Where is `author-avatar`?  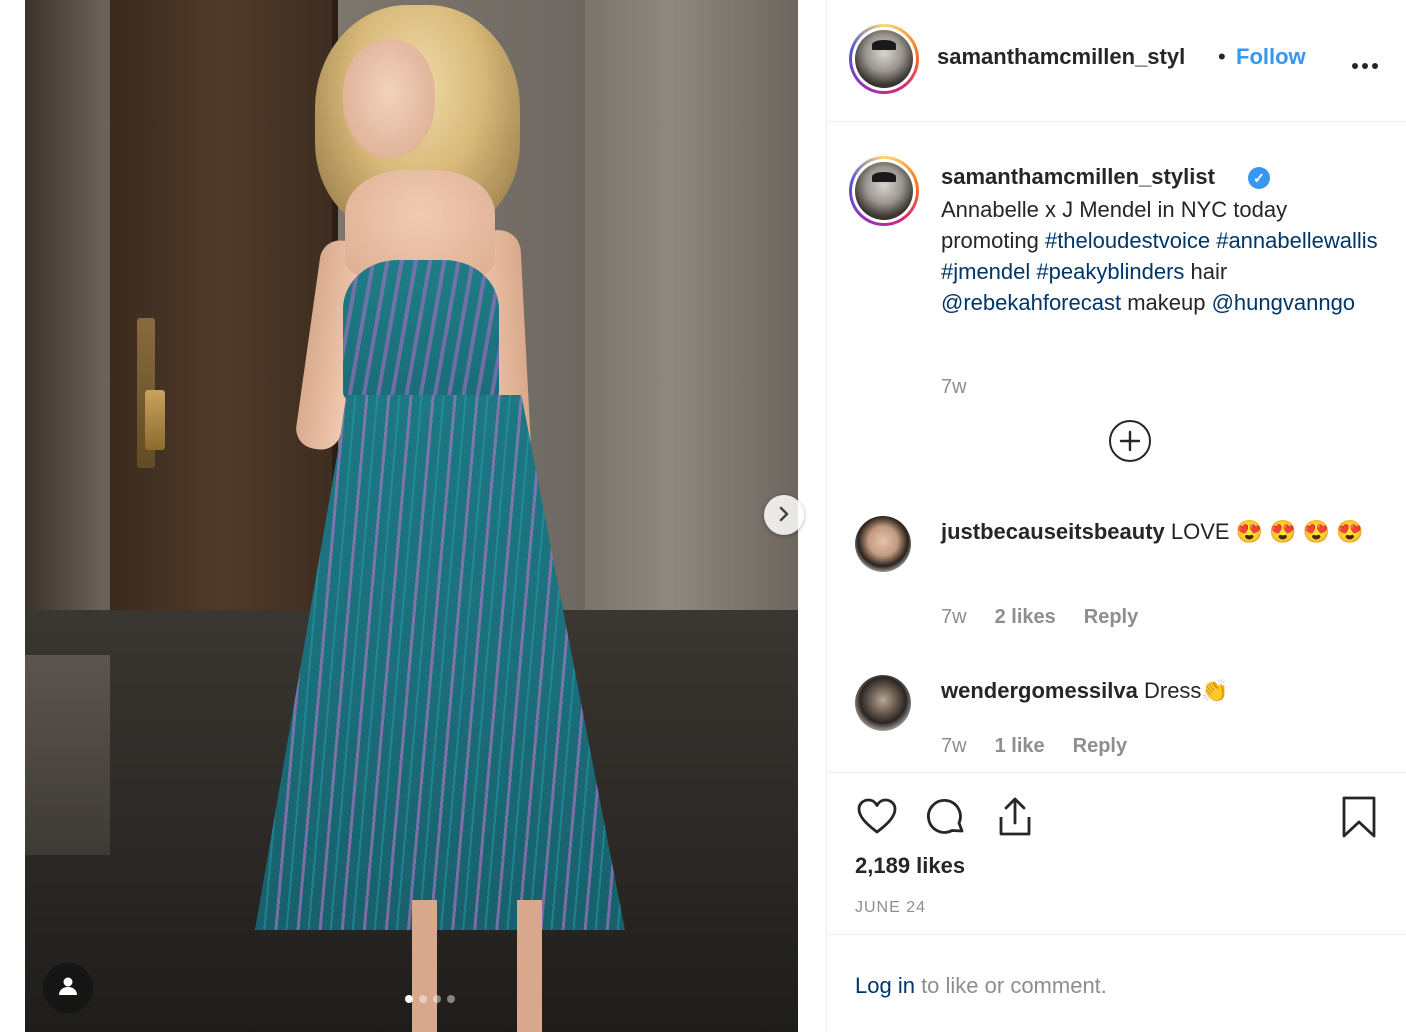 author-avatar is located at coordinates (884, 59).